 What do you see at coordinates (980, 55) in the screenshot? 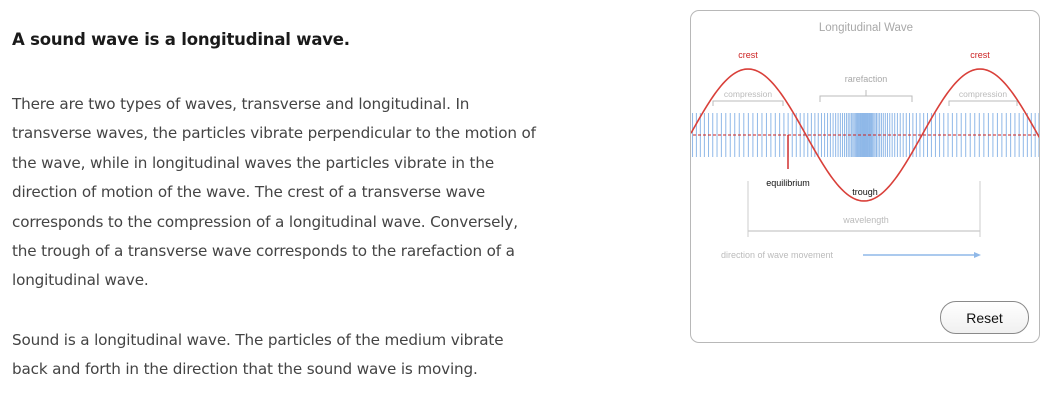
I see `label-crest-right: crest` at bounding box center [980, 55].